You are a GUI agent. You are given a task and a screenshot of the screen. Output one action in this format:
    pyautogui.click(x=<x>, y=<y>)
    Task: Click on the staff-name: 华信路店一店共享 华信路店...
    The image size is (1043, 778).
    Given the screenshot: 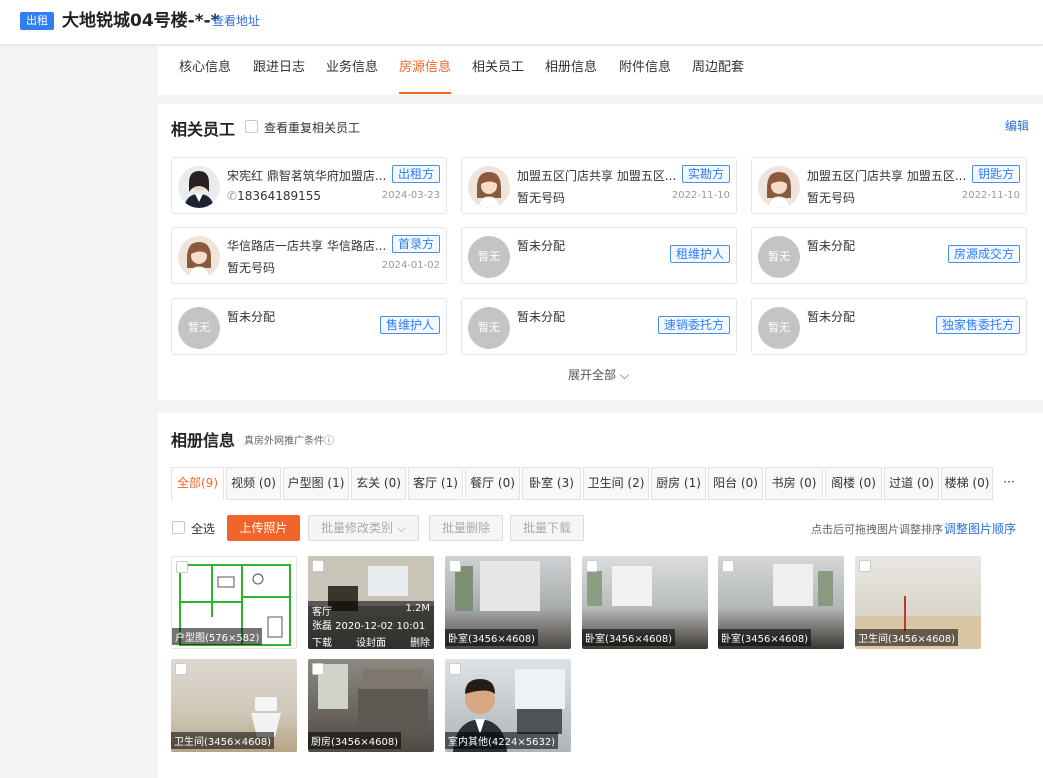 What is the action you would take?
    pyautogui.click(x=307, y=246)
    